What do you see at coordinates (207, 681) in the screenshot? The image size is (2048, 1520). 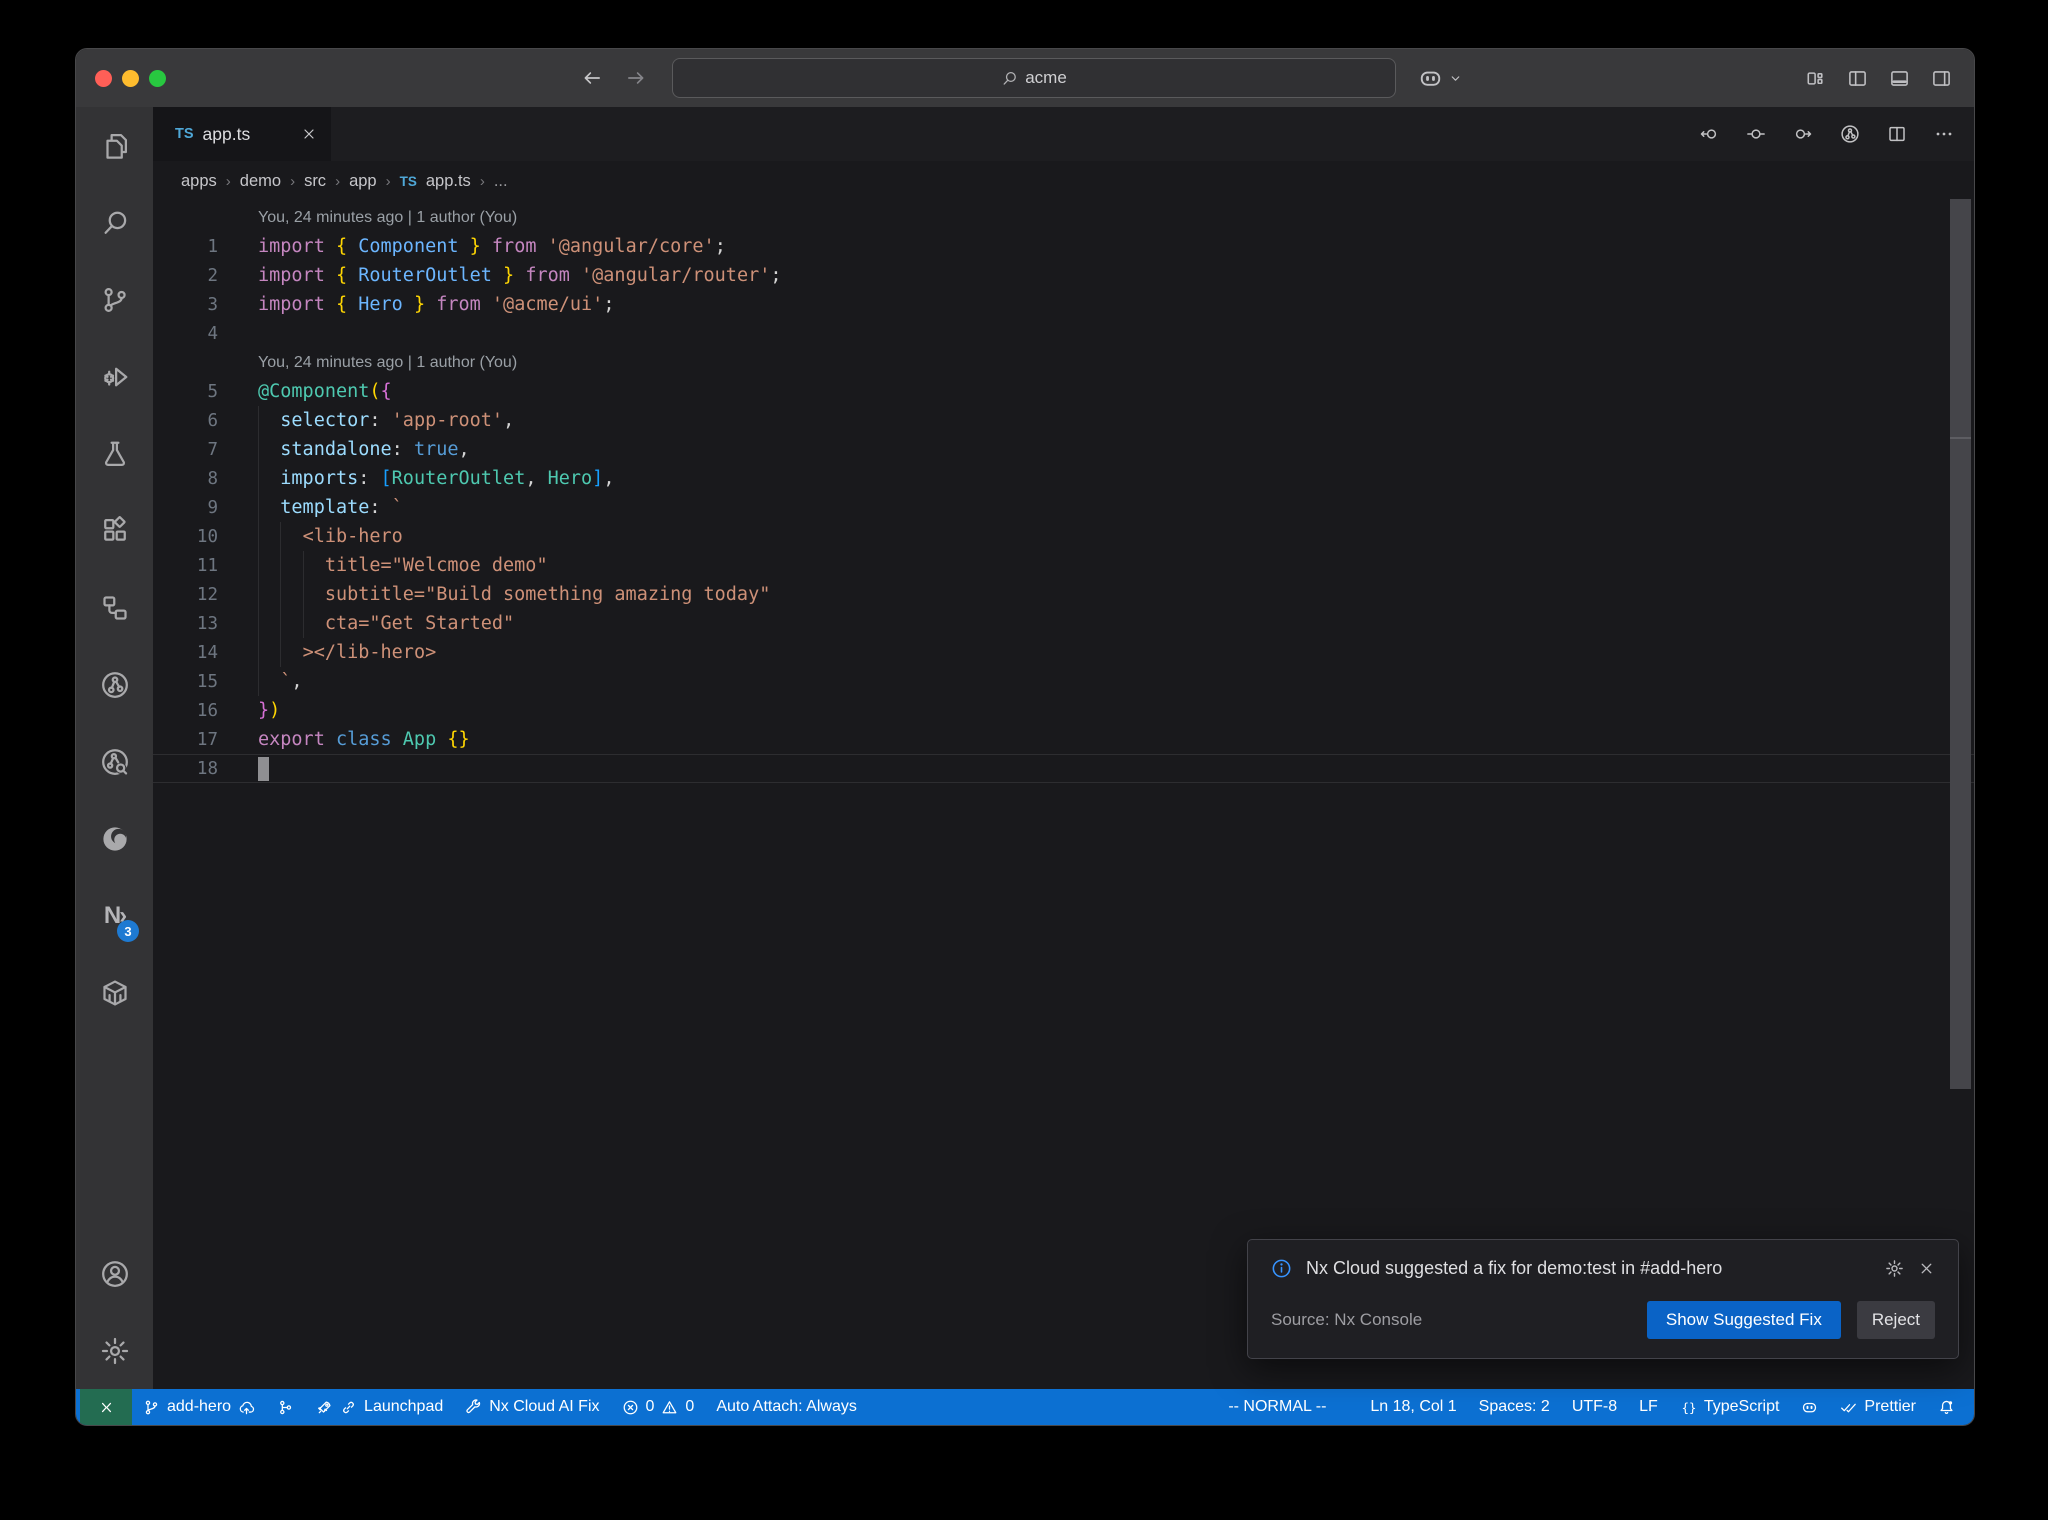 I see `line-number: 15` at bounding box center [207, 681].